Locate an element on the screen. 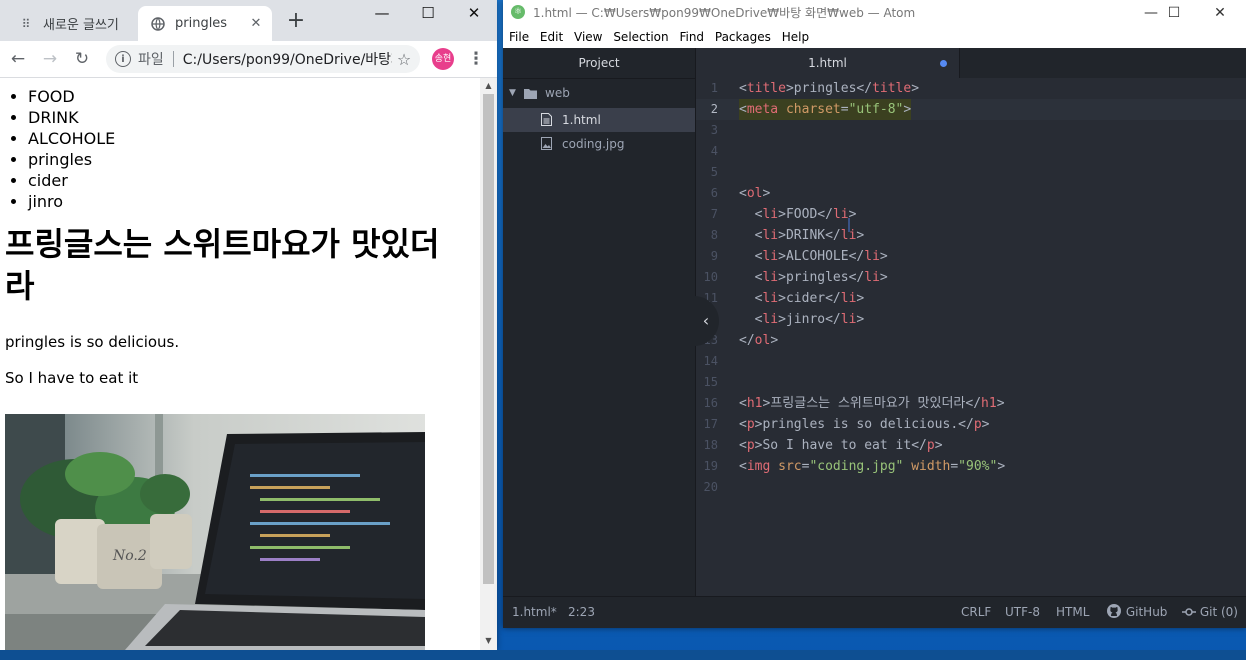 The image size is (1246, 660). tab-label: pringles is located at coordinates (201, 23).